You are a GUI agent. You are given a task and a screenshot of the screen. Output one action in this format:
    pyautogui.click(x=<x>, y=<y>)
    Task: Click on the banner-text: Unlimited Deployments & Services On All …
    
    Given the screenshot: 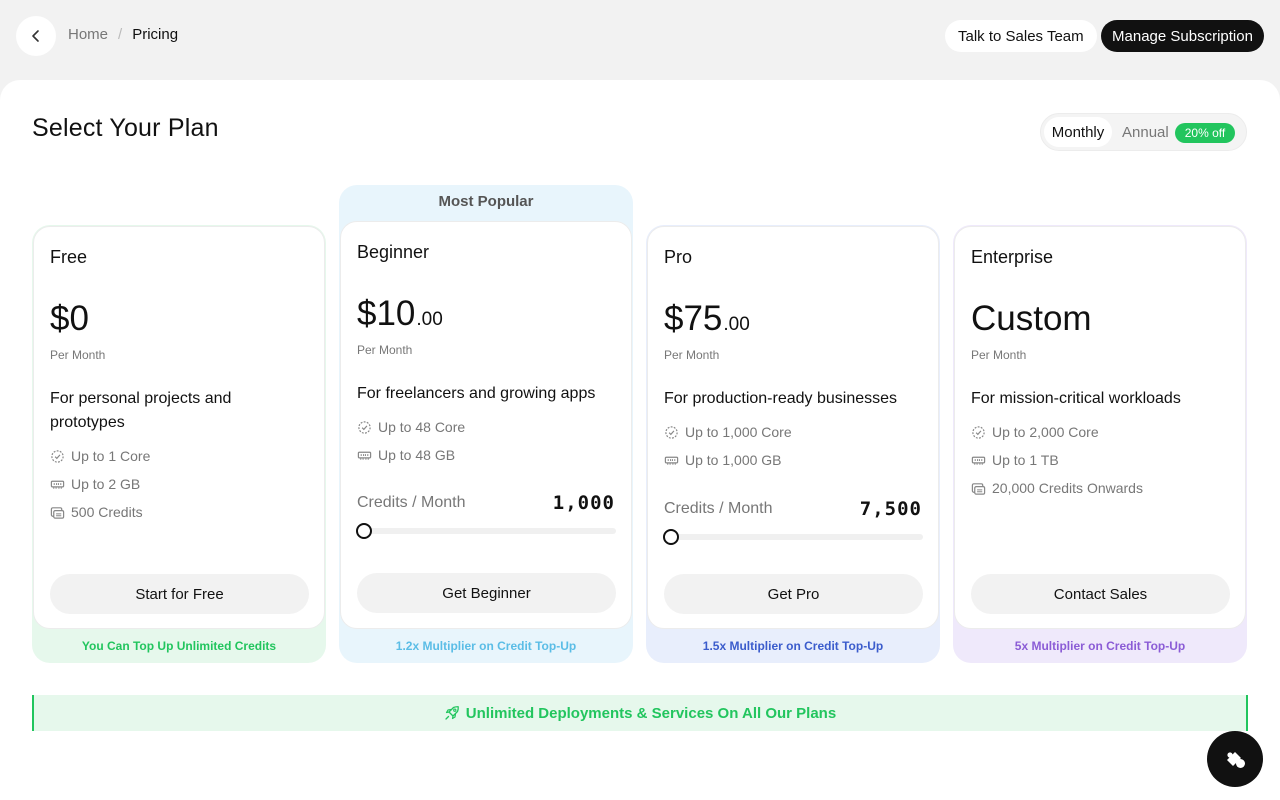 What is the action you would take?
    pyautogui.click(x=651, y=713)
    